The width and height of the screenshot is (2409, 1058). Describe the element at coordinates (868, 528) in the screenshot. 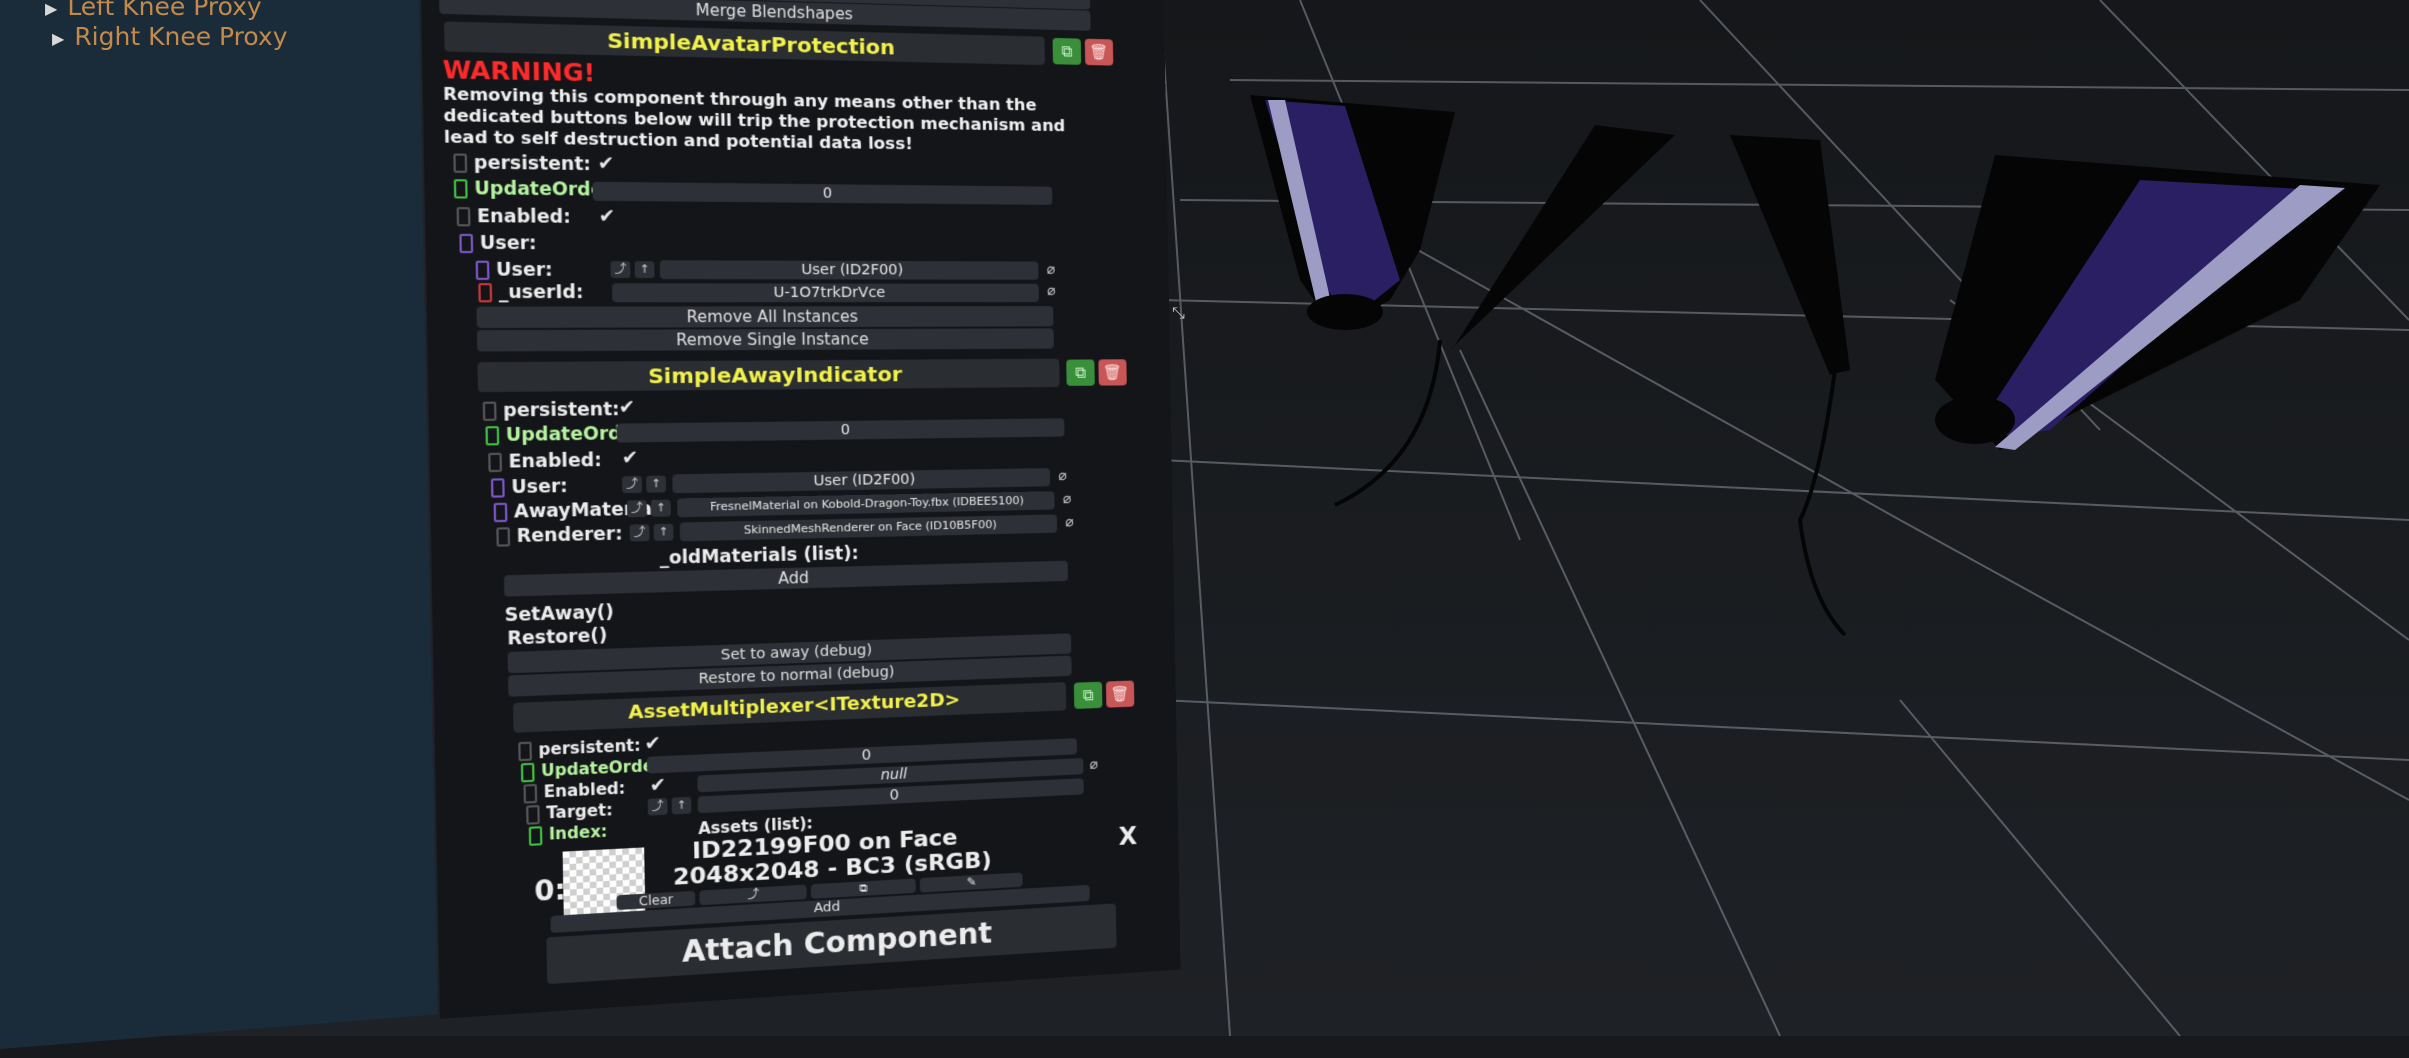

I see `renderer-input: SkinnedMeshRenderer on Face (ID10B5F00)` at that location.